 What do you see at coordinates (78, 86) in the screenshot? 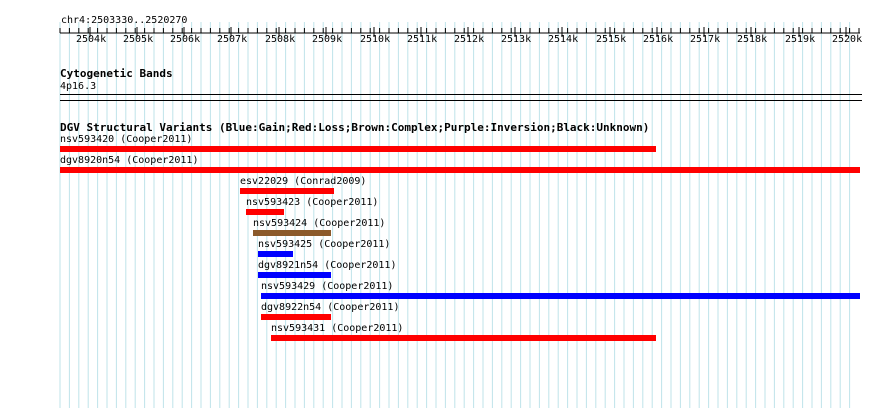
I see `cytoband-label: 4p16.3` at bounding box center [78, 86].